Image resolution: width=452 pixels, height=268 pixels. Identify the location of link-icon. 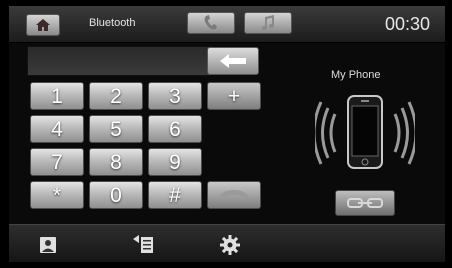
(365, 203).